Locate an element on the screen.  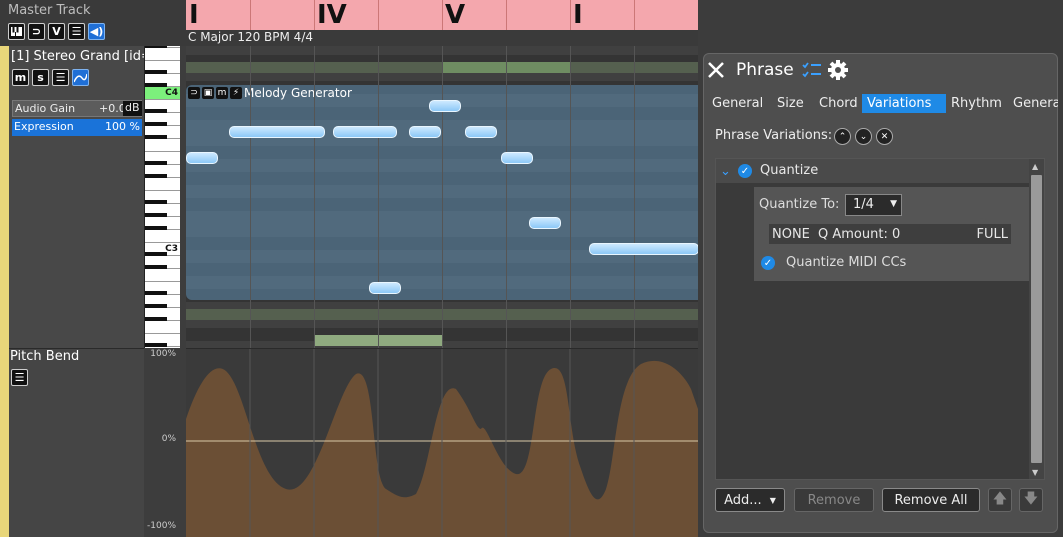
automation-icon is located at coordinates (80, 77).